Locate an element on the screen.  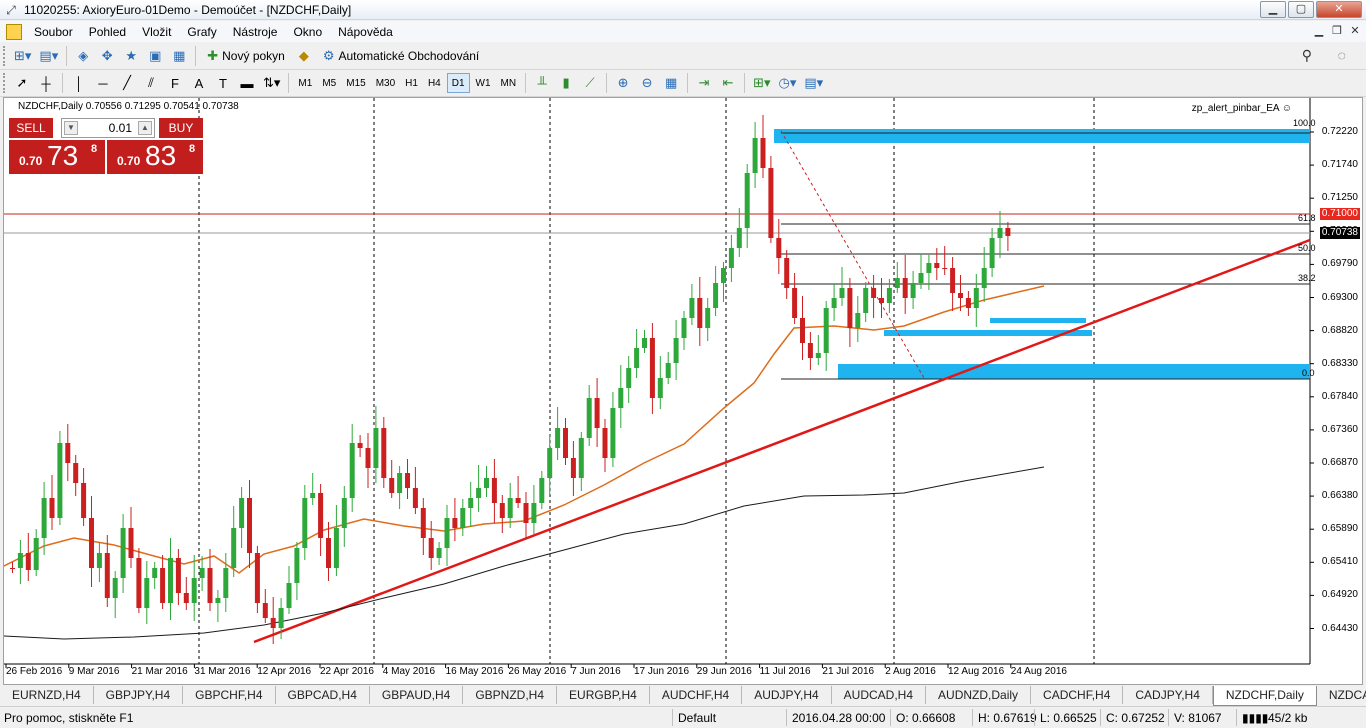
minimize-button: ▁ is located at coordinates (1273, 9).